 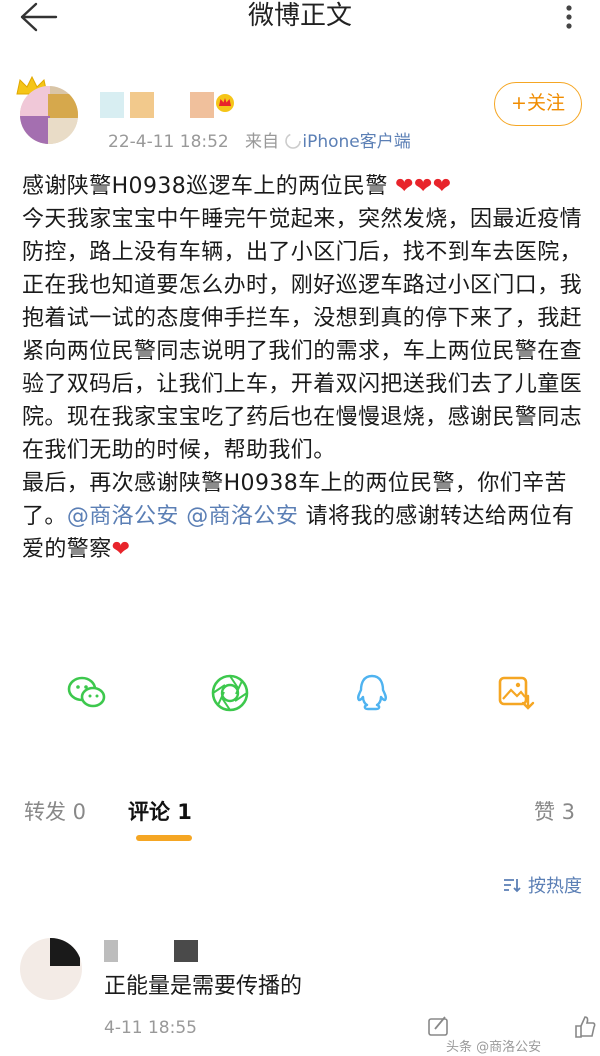 I want to click on post-date: 22-4-11 18:52, so click(x=168, y=142).